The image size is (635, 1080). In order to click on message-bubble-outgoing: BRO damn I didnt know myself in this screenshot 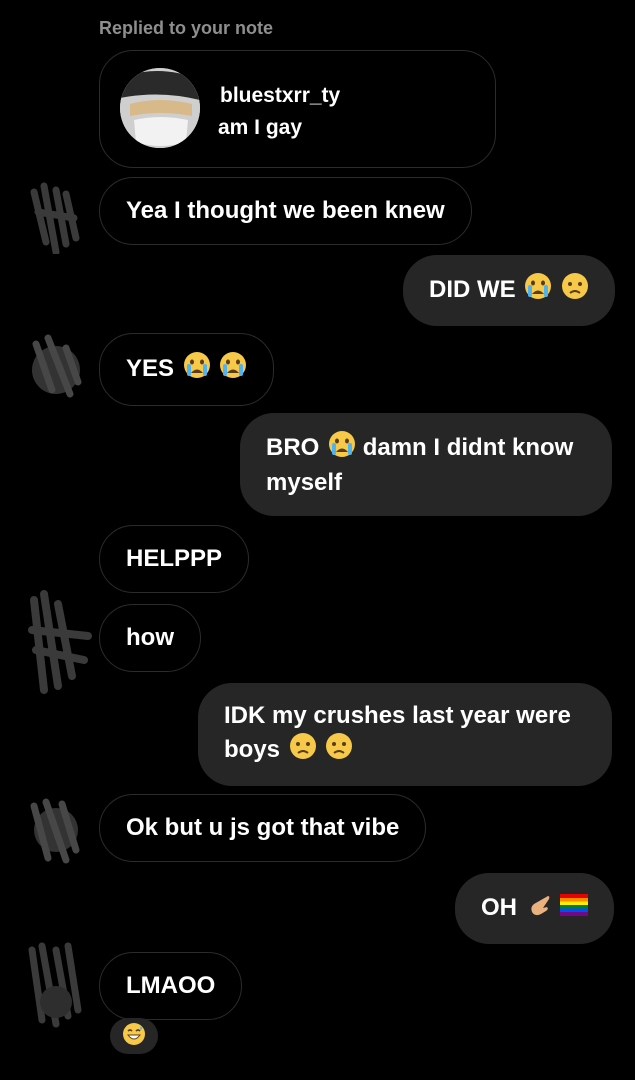, I will do `click(426, 464)`.